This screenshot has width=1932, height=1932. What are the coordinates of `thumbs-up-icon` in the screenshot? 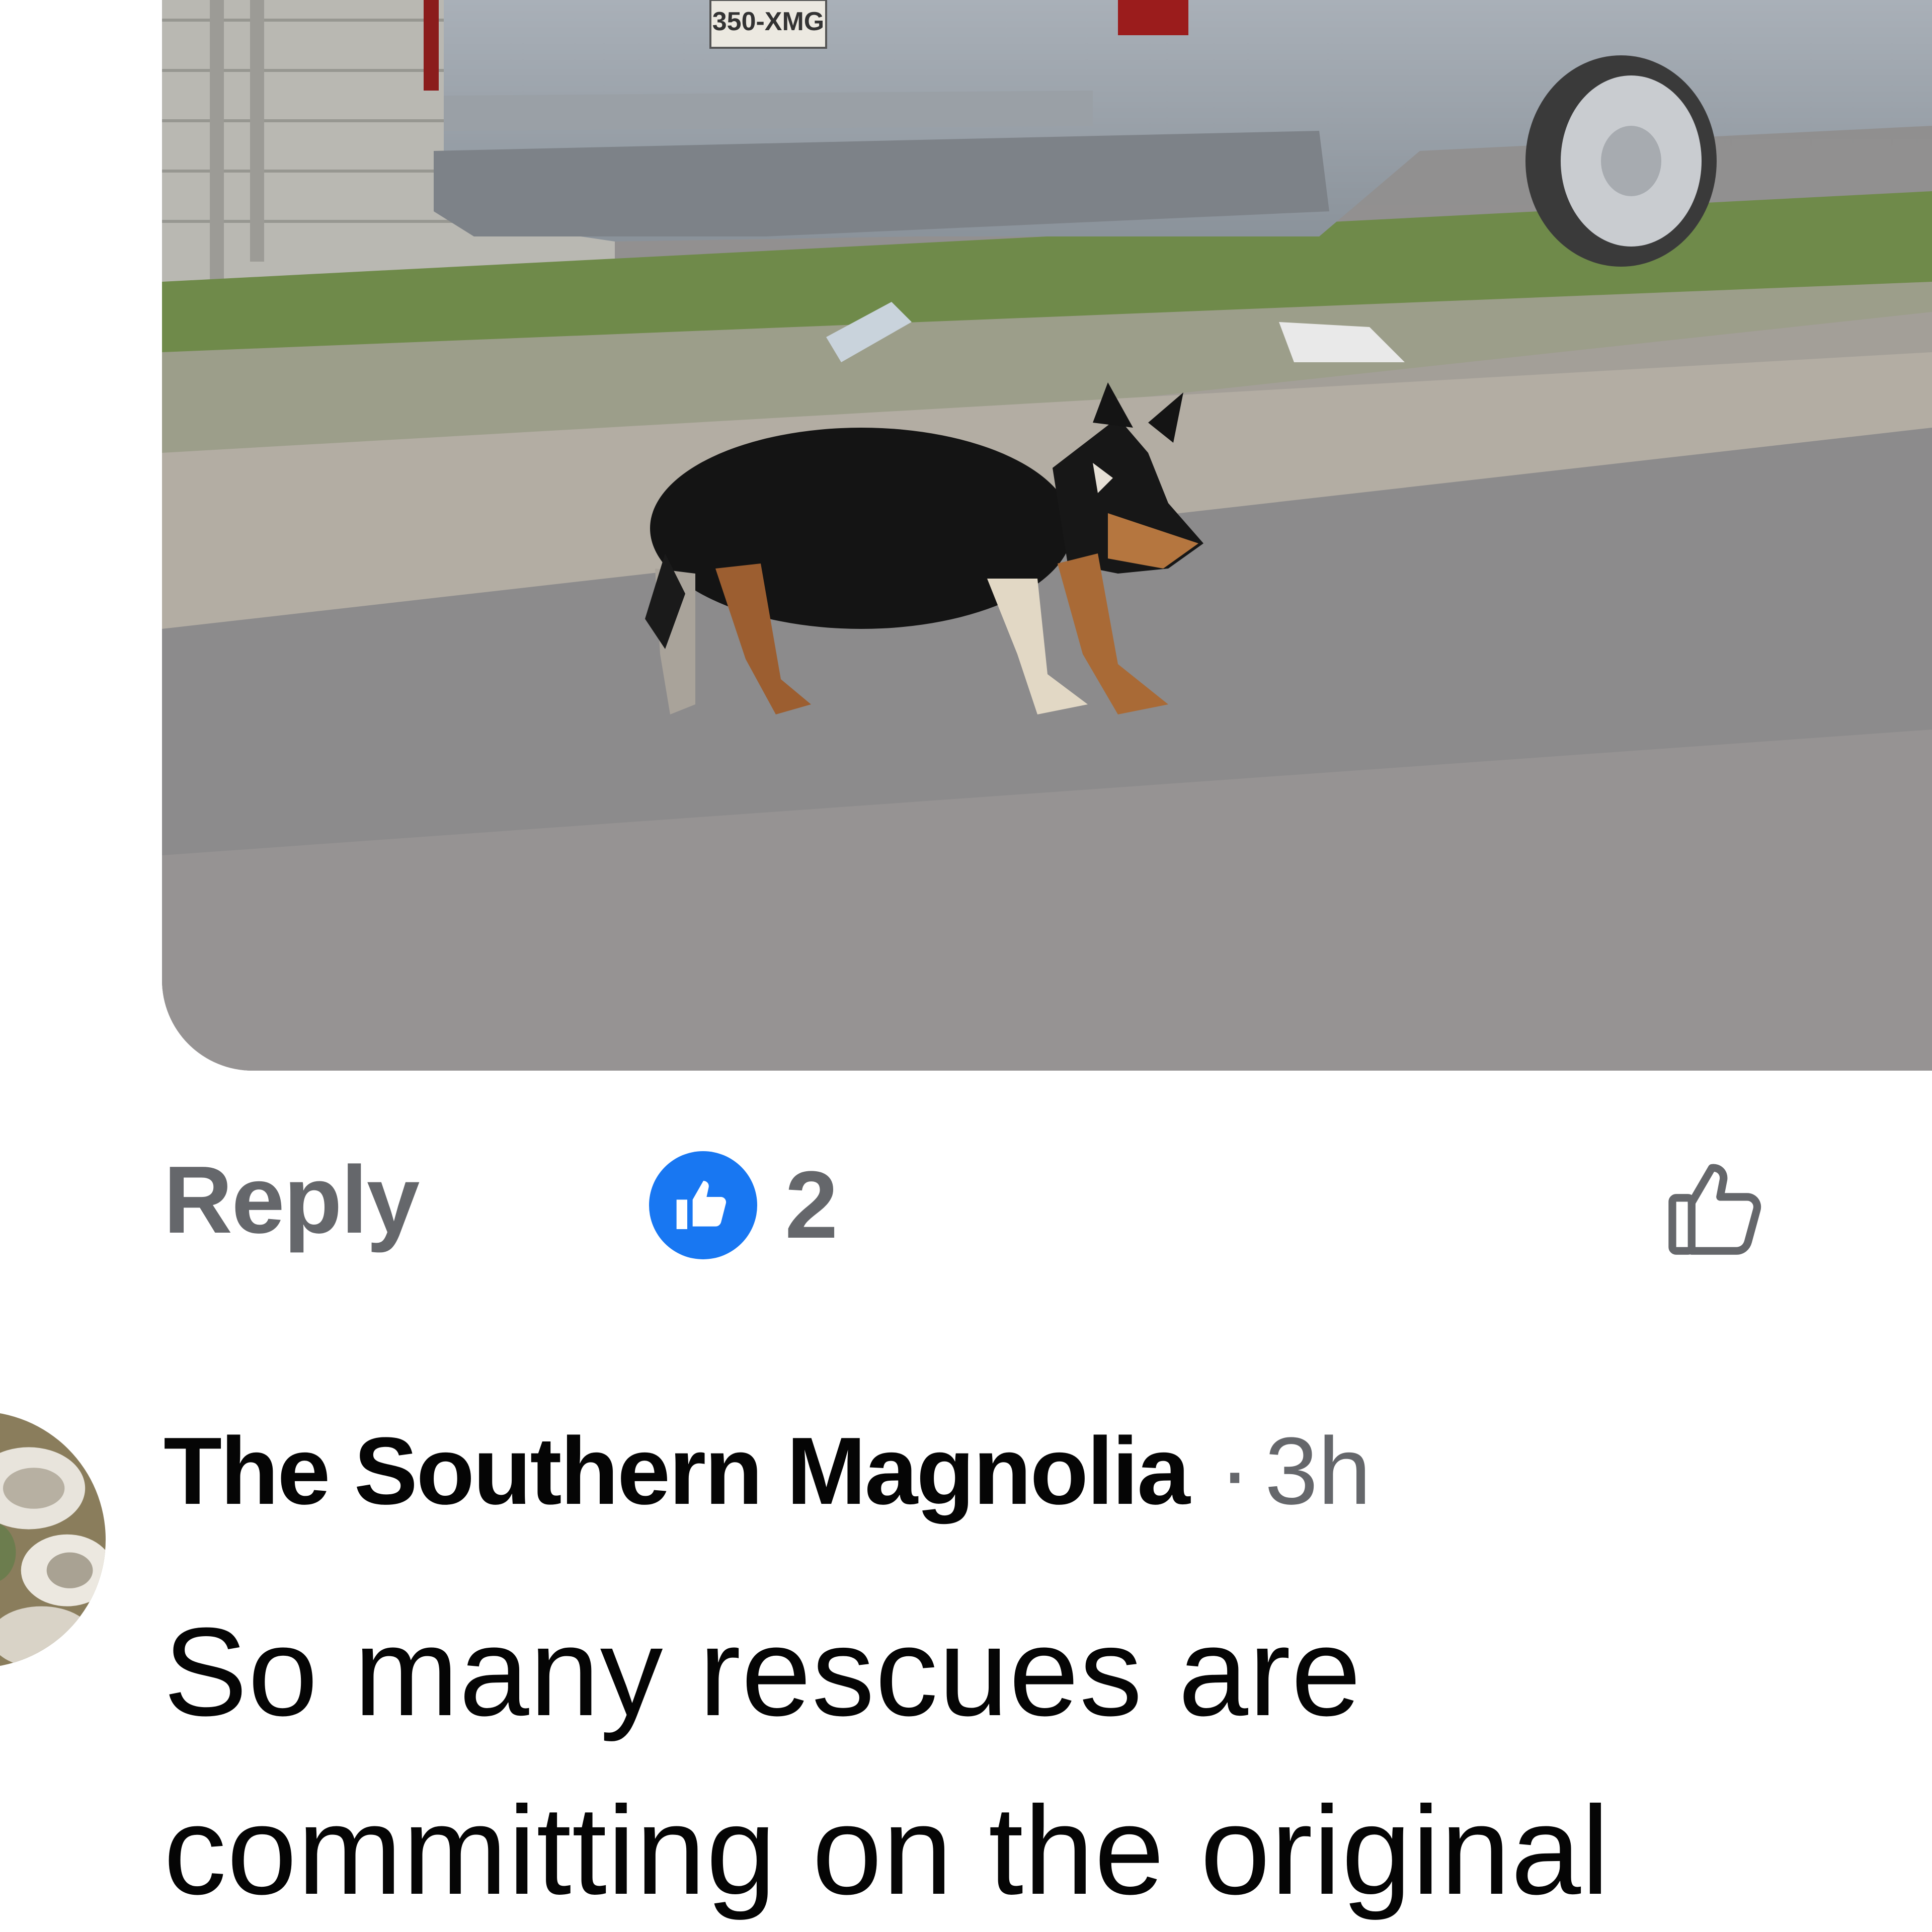 It's located at (701, 1205).